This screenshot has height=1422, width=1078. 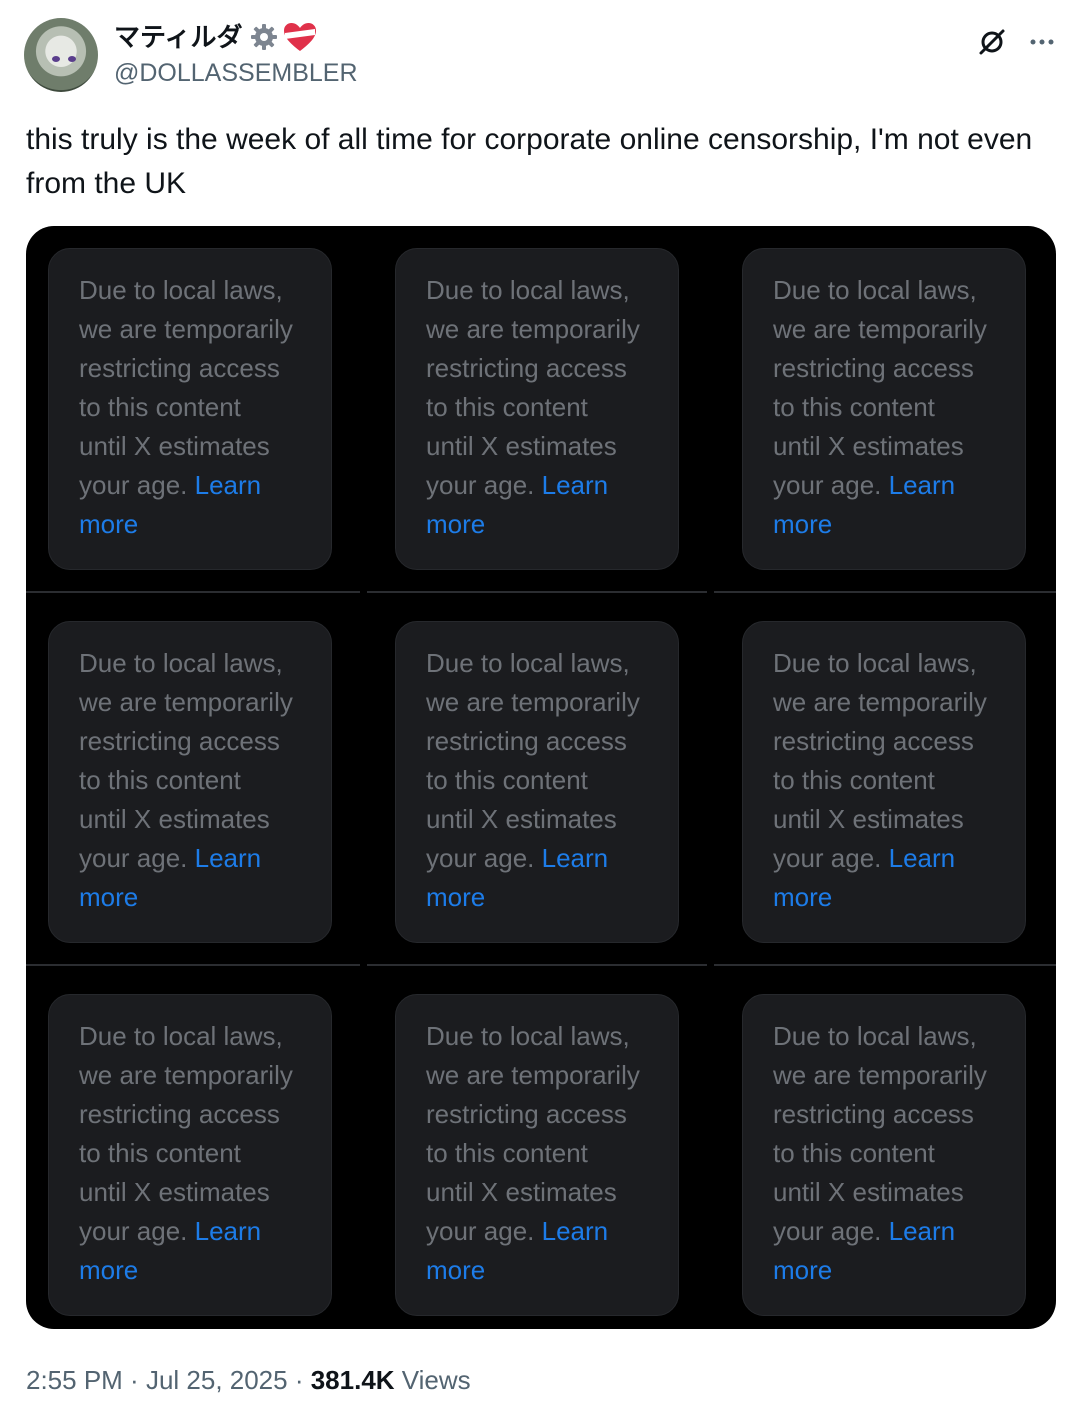 What do you see at coordinates (61, 55) in the screenshot?
I see `author-avatar` at bounding box center [61, 55].